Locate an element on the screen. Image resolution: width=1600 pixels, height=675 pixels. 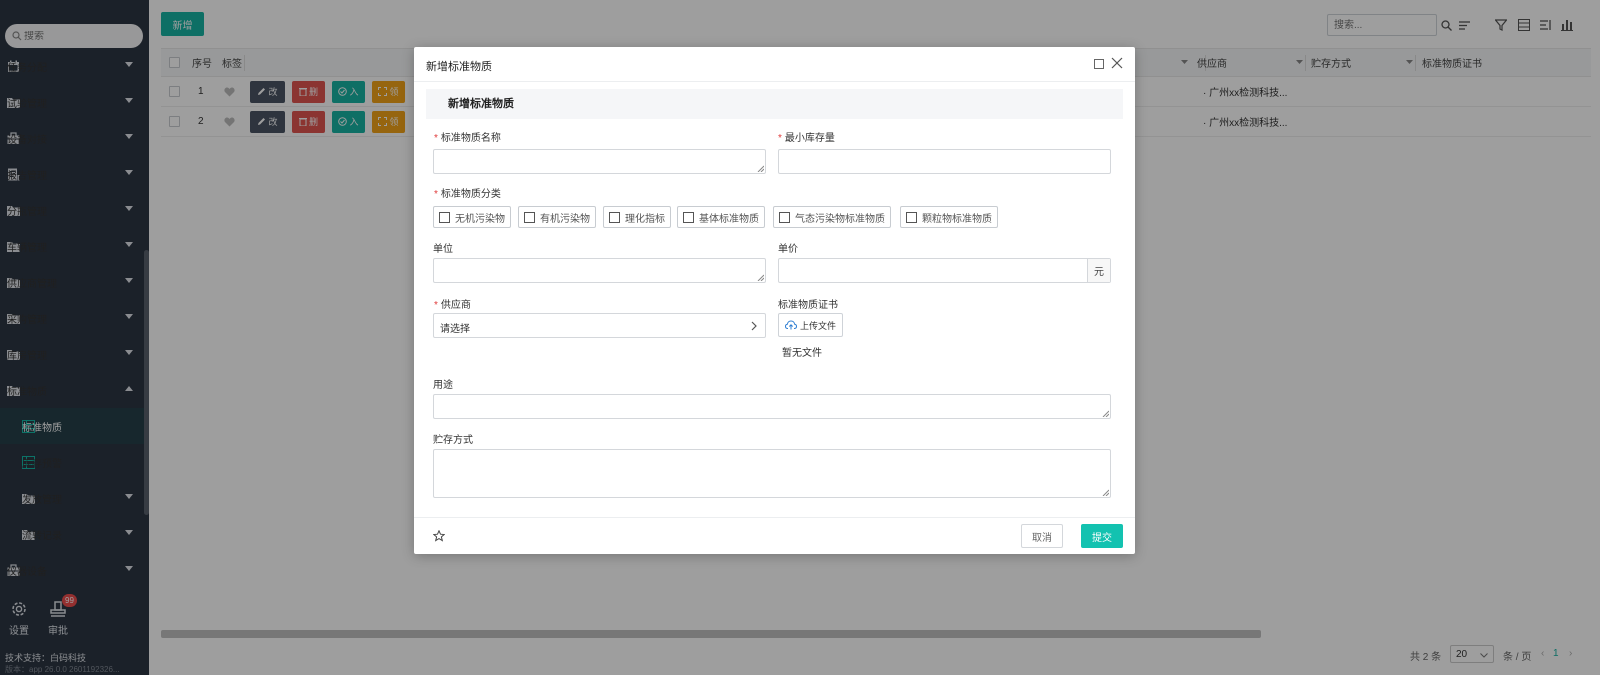
supplier-select: 请选择 is located at coordinates (599, 325).